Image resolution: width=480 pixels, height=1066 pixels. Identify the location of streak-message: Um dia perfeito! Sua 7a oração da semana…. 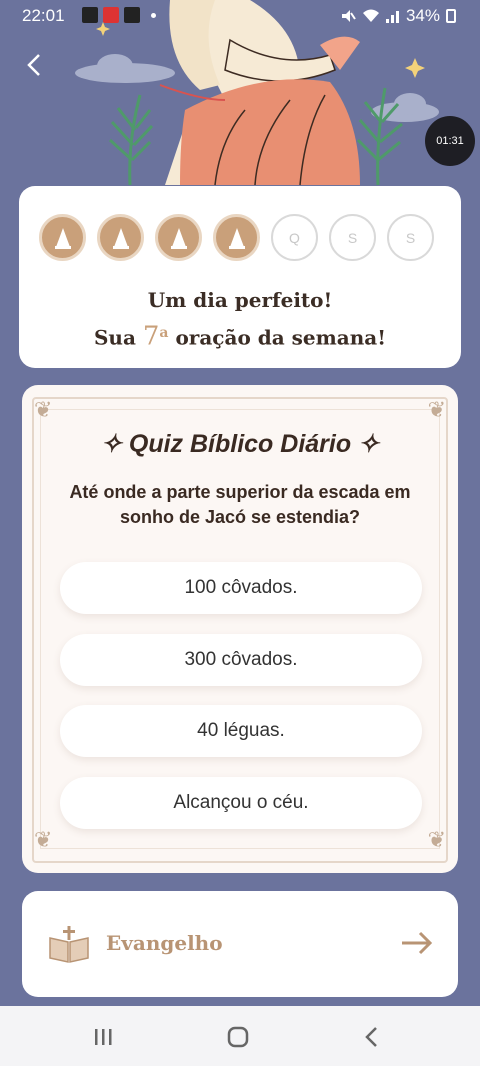
(240, 319).